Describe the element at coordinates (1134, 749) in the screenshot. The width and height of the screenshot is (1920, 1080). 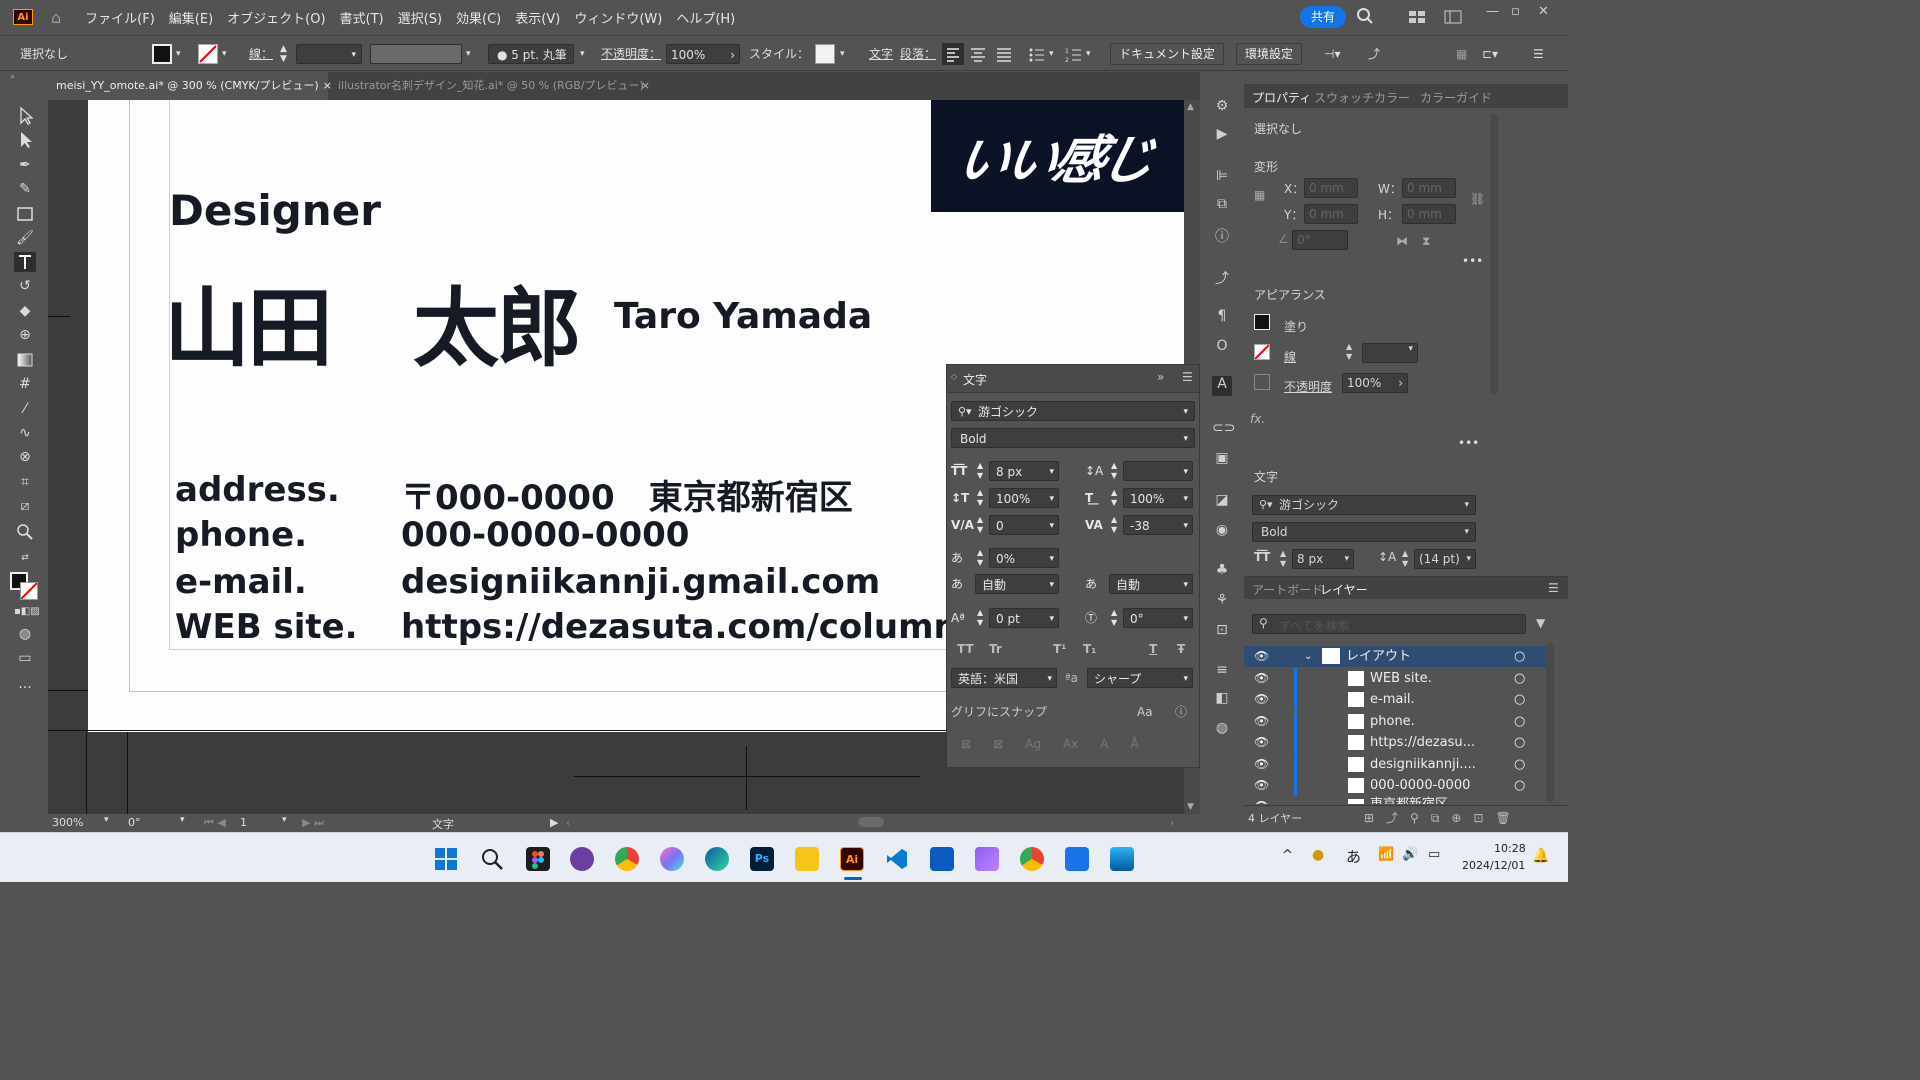
I see `snap-anchor-icon: Å` at that location.